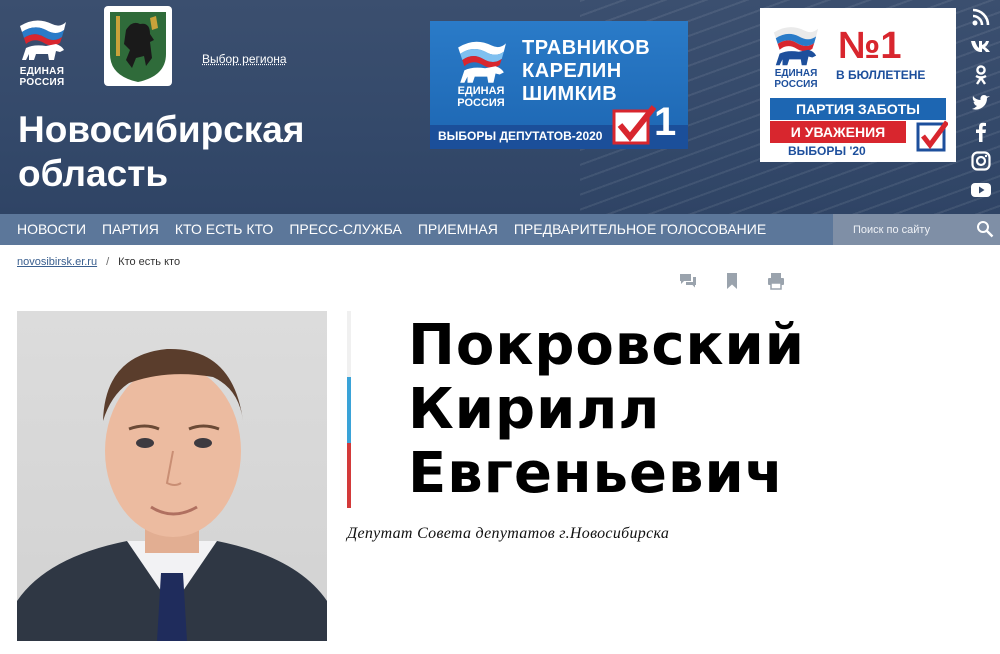 The width and height of the screenshot is (1000, 654). What do you see at coordinates (870, 46) in the screenshot?
I see `banner-headline: №1` at bounding box center [870, 46].